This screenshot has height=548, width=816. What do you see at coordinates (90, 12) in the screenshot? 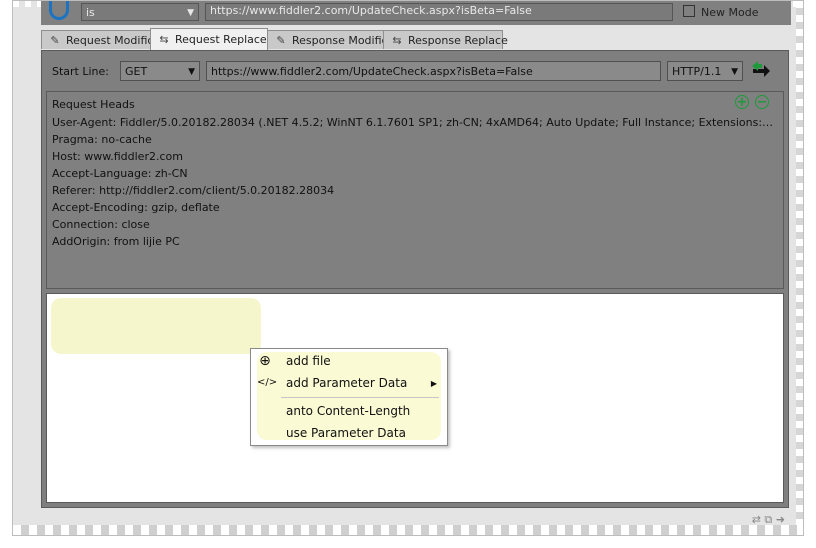
I see `filter-value: is` at bounding box center [90, 12].